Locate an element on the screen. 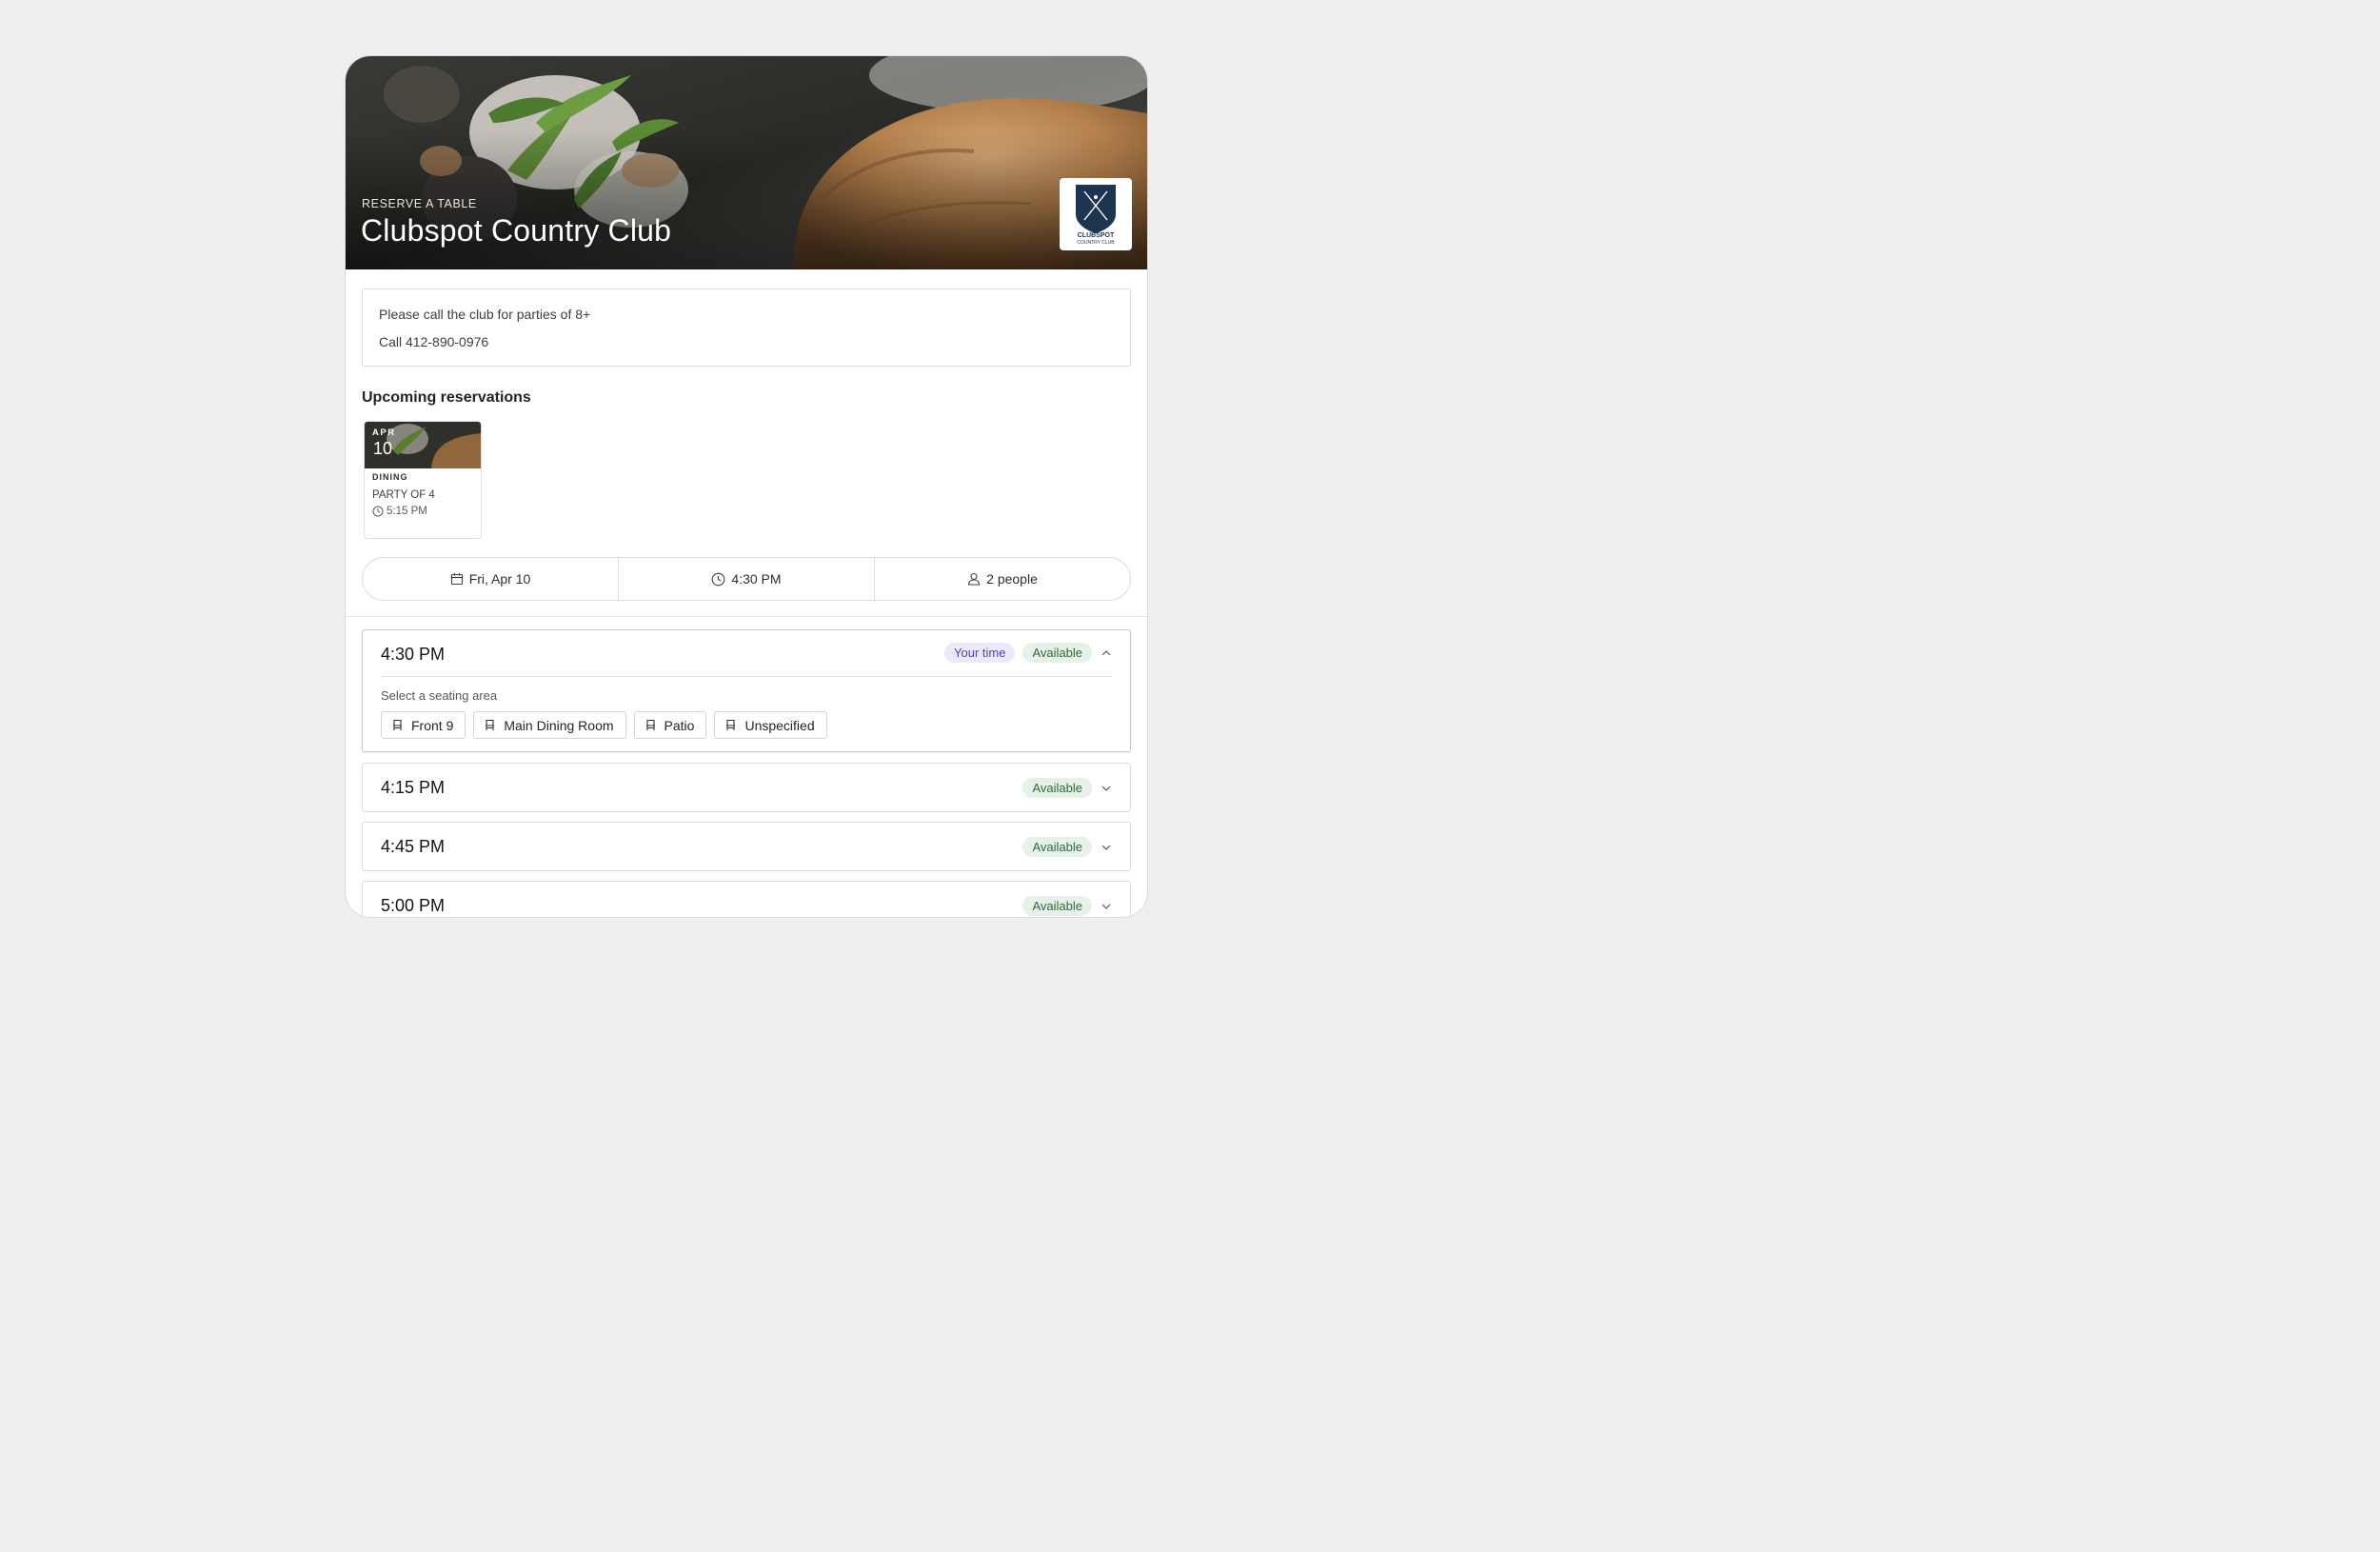 Image resolution: width=2380 pixels, height=1552 pixels. slot-divider is located at coordinates (746, 677).